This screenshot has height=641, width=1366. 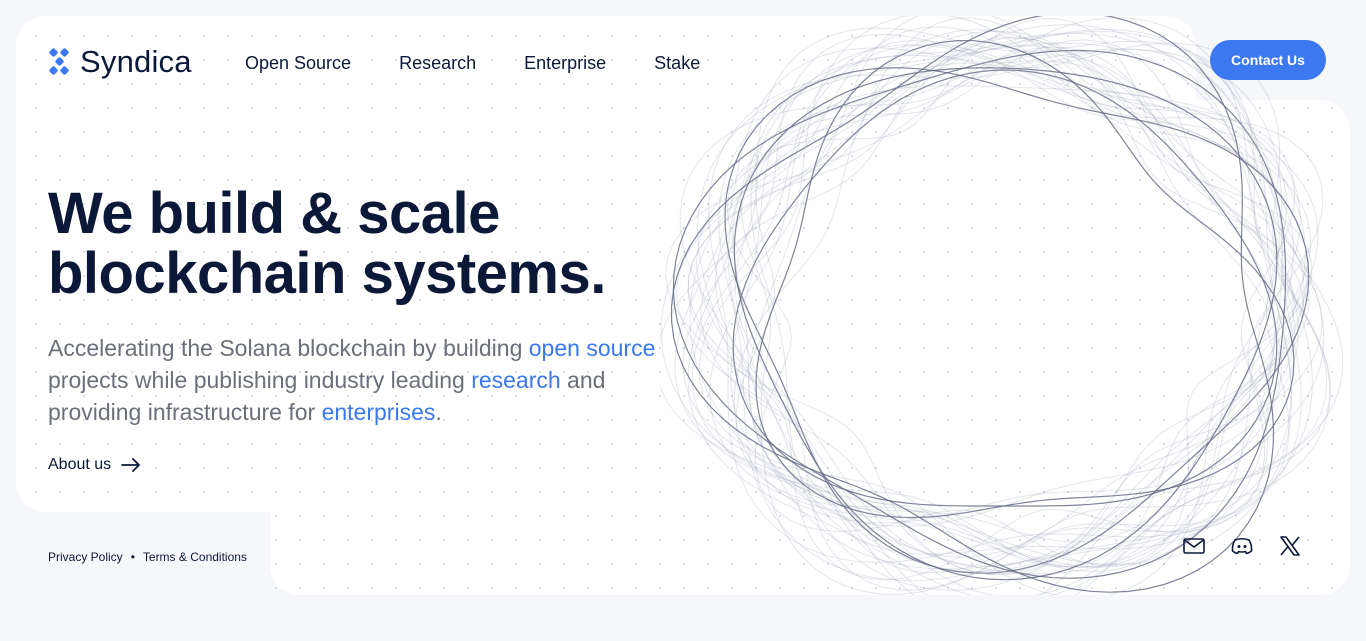 What do you see at coordinates (379, 412) in the screenshot?
I see `enterprises-link: enterprises` at bounding box center [379, 412].